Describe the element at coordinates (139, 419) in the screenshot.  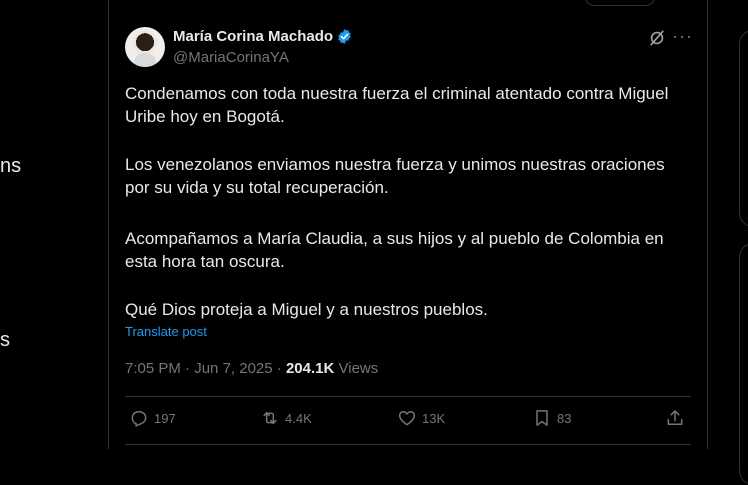
I see `reply-icon` at that location.